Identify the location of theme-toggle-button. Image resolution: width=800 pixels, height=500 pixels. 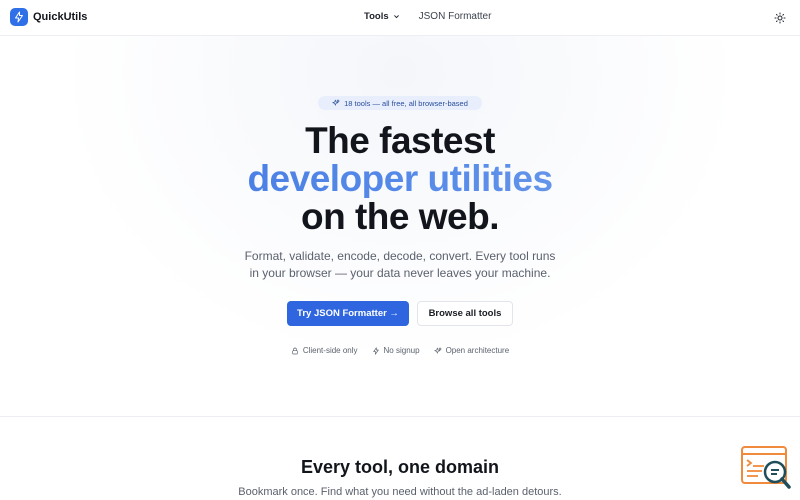
(780, 18).